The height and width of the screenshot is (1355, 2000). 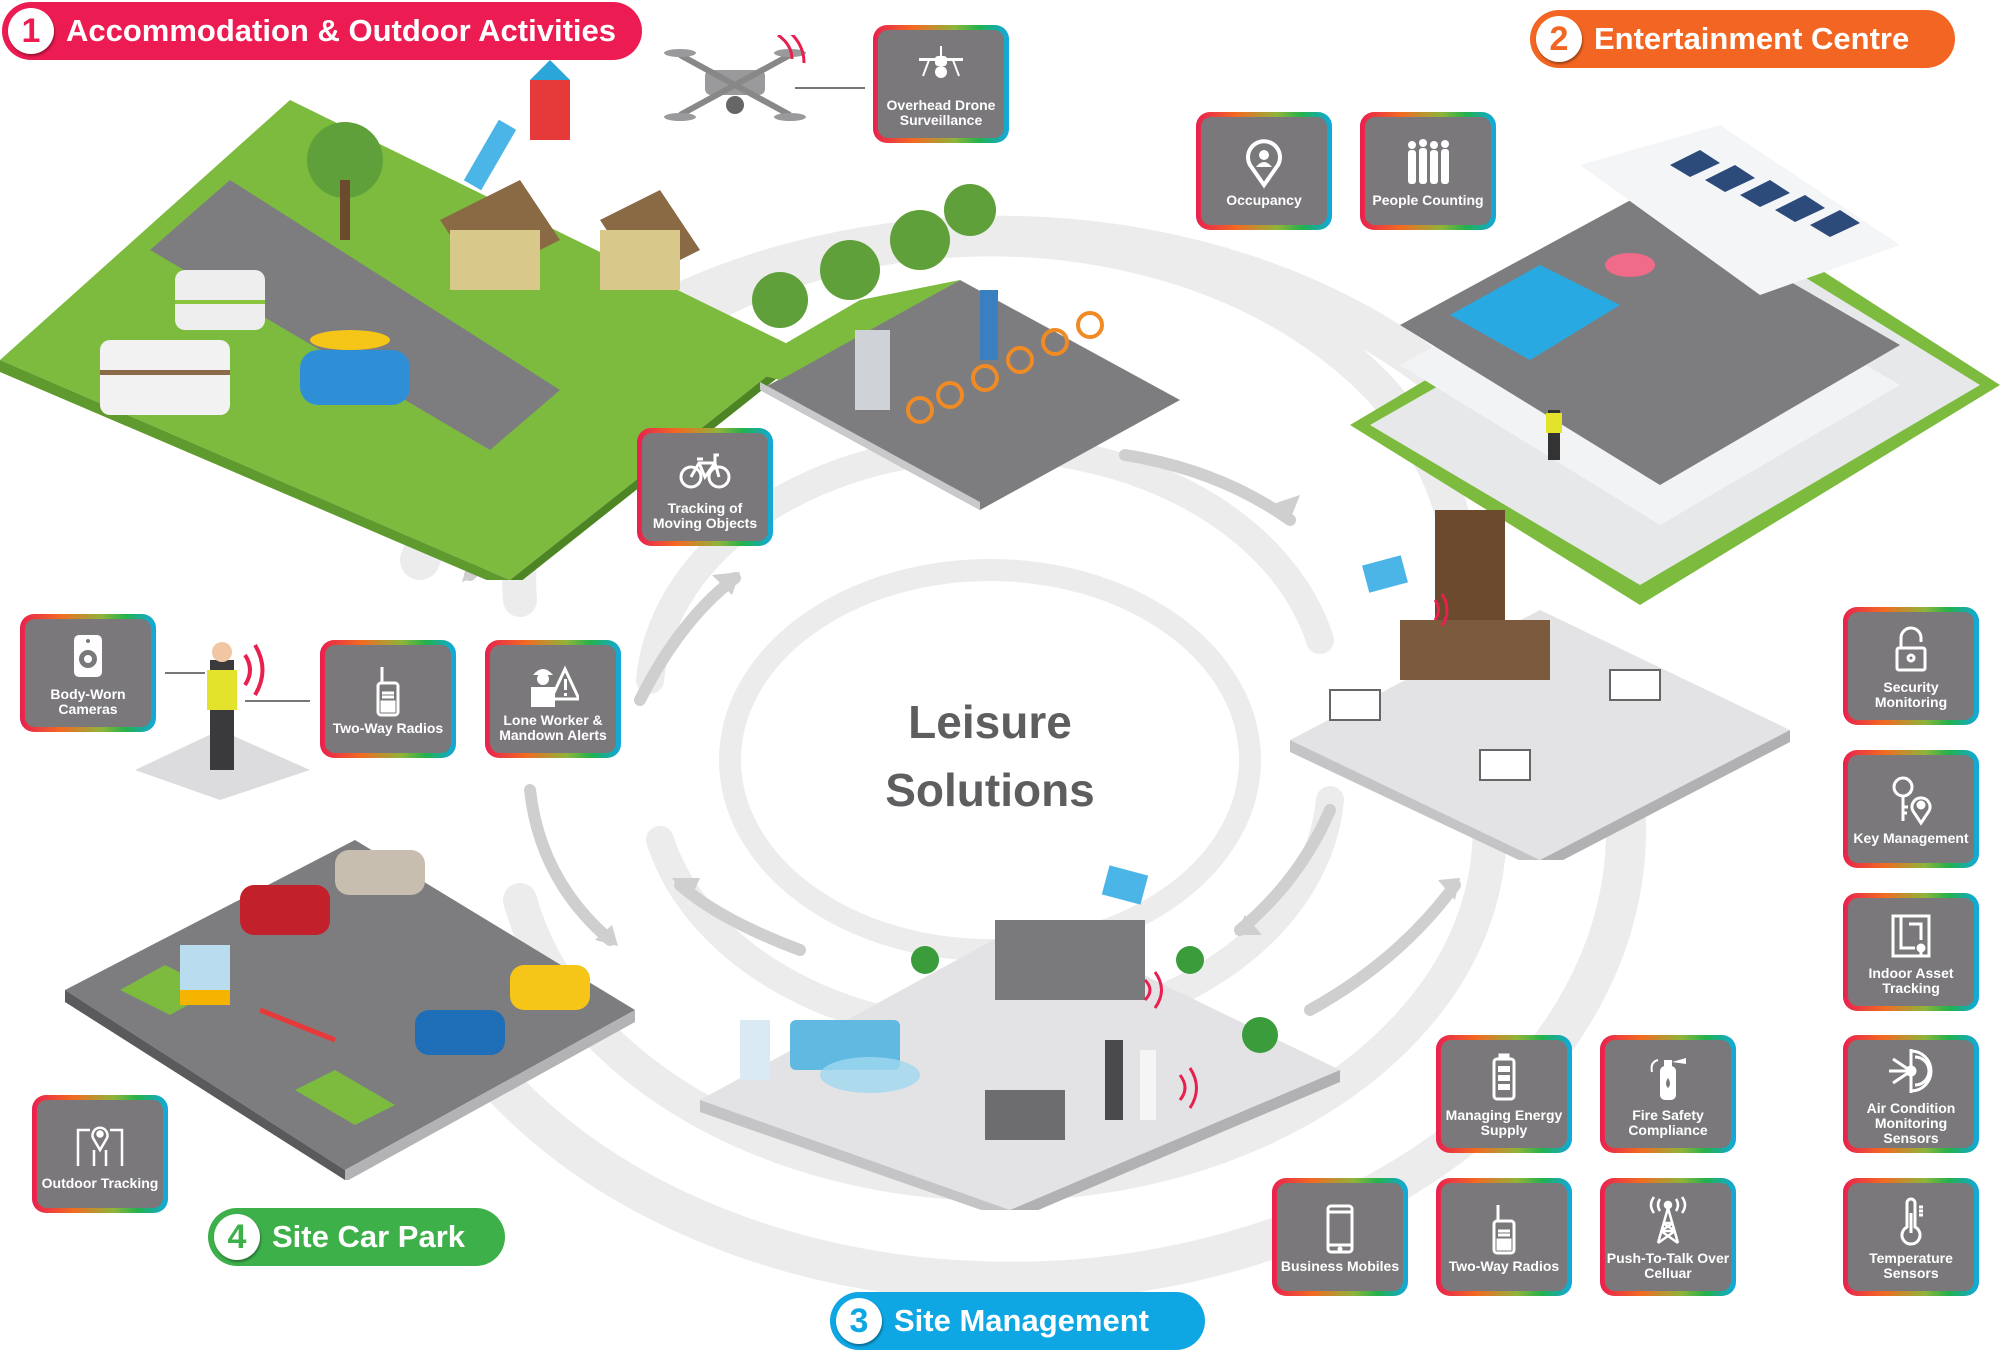 I want to click on camera-connector, so click(x=185, y=673).